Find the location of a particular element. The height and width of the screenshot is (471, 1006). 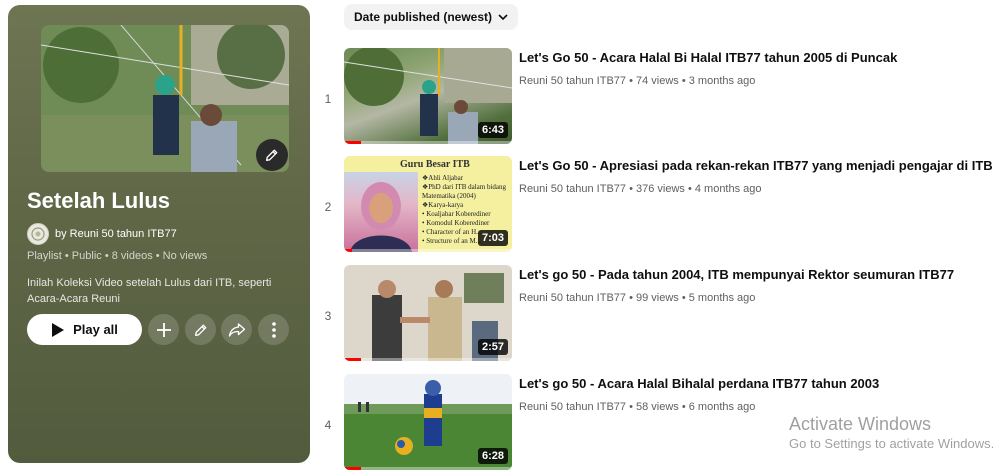

edit-thumbnail-button is located at coordinates (272, 155).